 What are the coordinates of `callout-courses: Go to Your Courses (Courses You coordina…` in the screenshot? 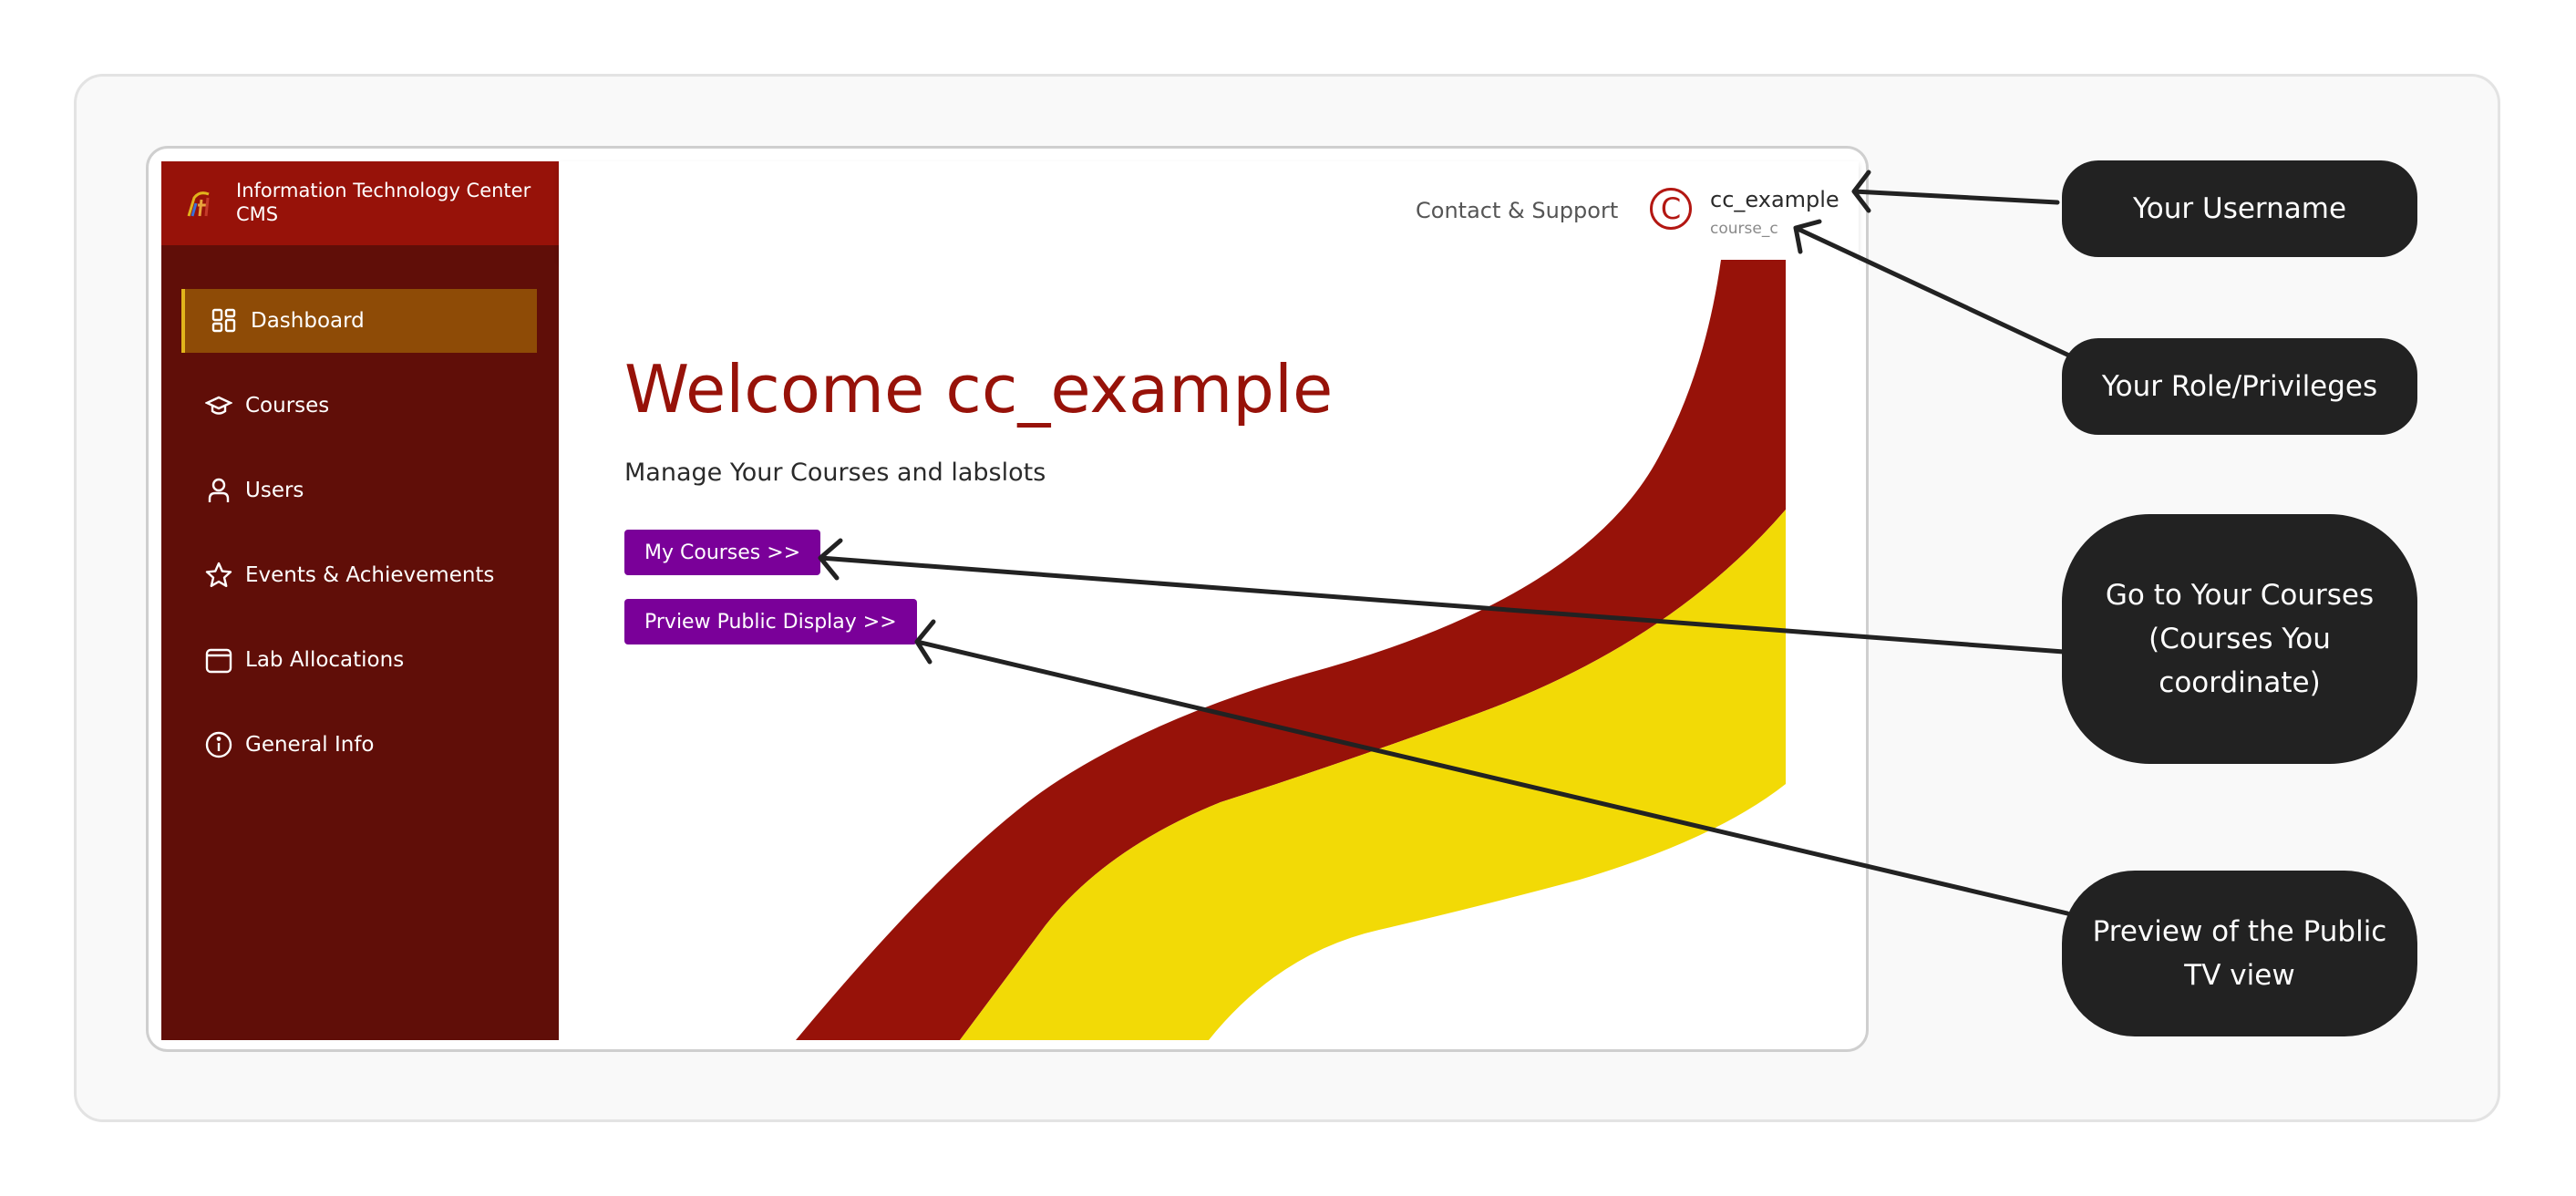 It's located at (2239, 639).